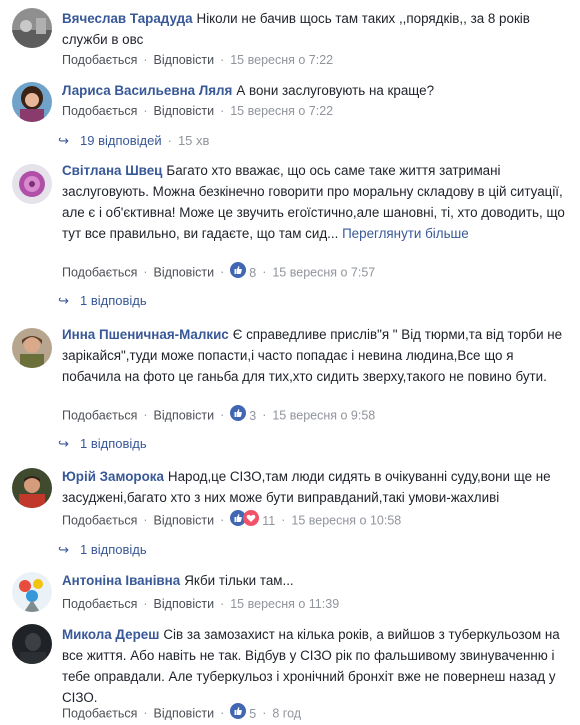 This screenshot has height=725, width=580. Describe the element at coordinates (145, 334) in the screenshot. I see `comment-author: Инна Пшеничная-Малкис` at that location.